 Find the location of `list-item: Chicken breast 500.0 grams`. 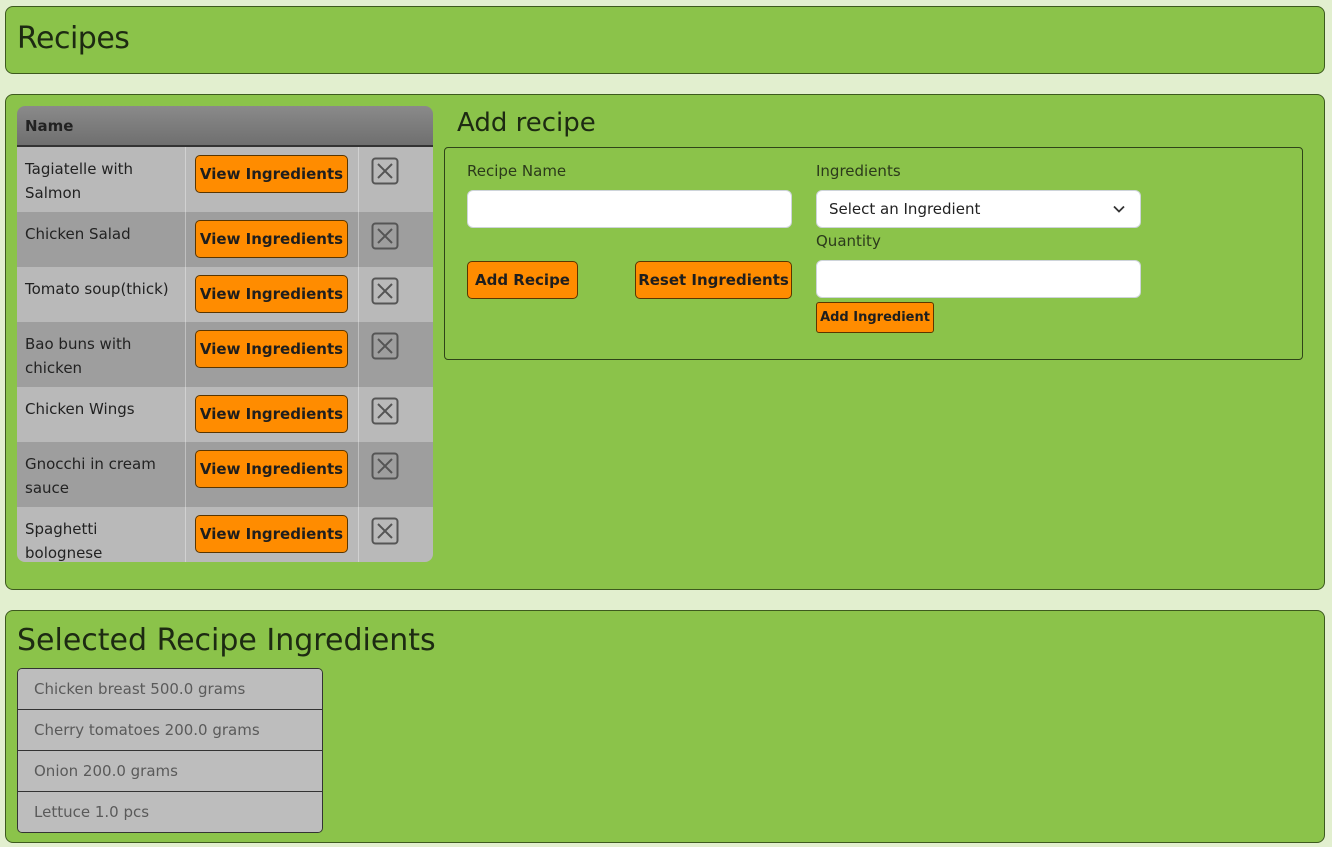

list-item: Chicken breast 500.0 grams is located at coordinates (170, 689).